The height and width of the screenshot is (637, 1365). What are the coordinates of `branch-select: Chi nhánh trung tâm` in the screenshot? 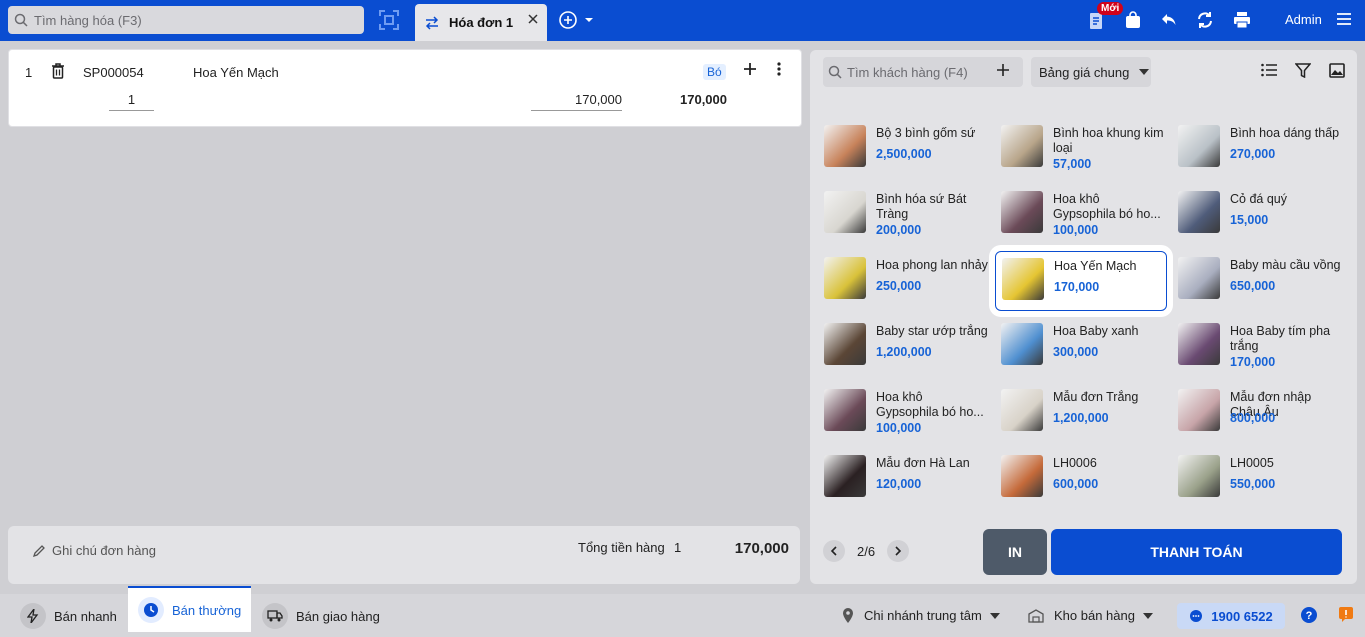 It's located at (926, 615).